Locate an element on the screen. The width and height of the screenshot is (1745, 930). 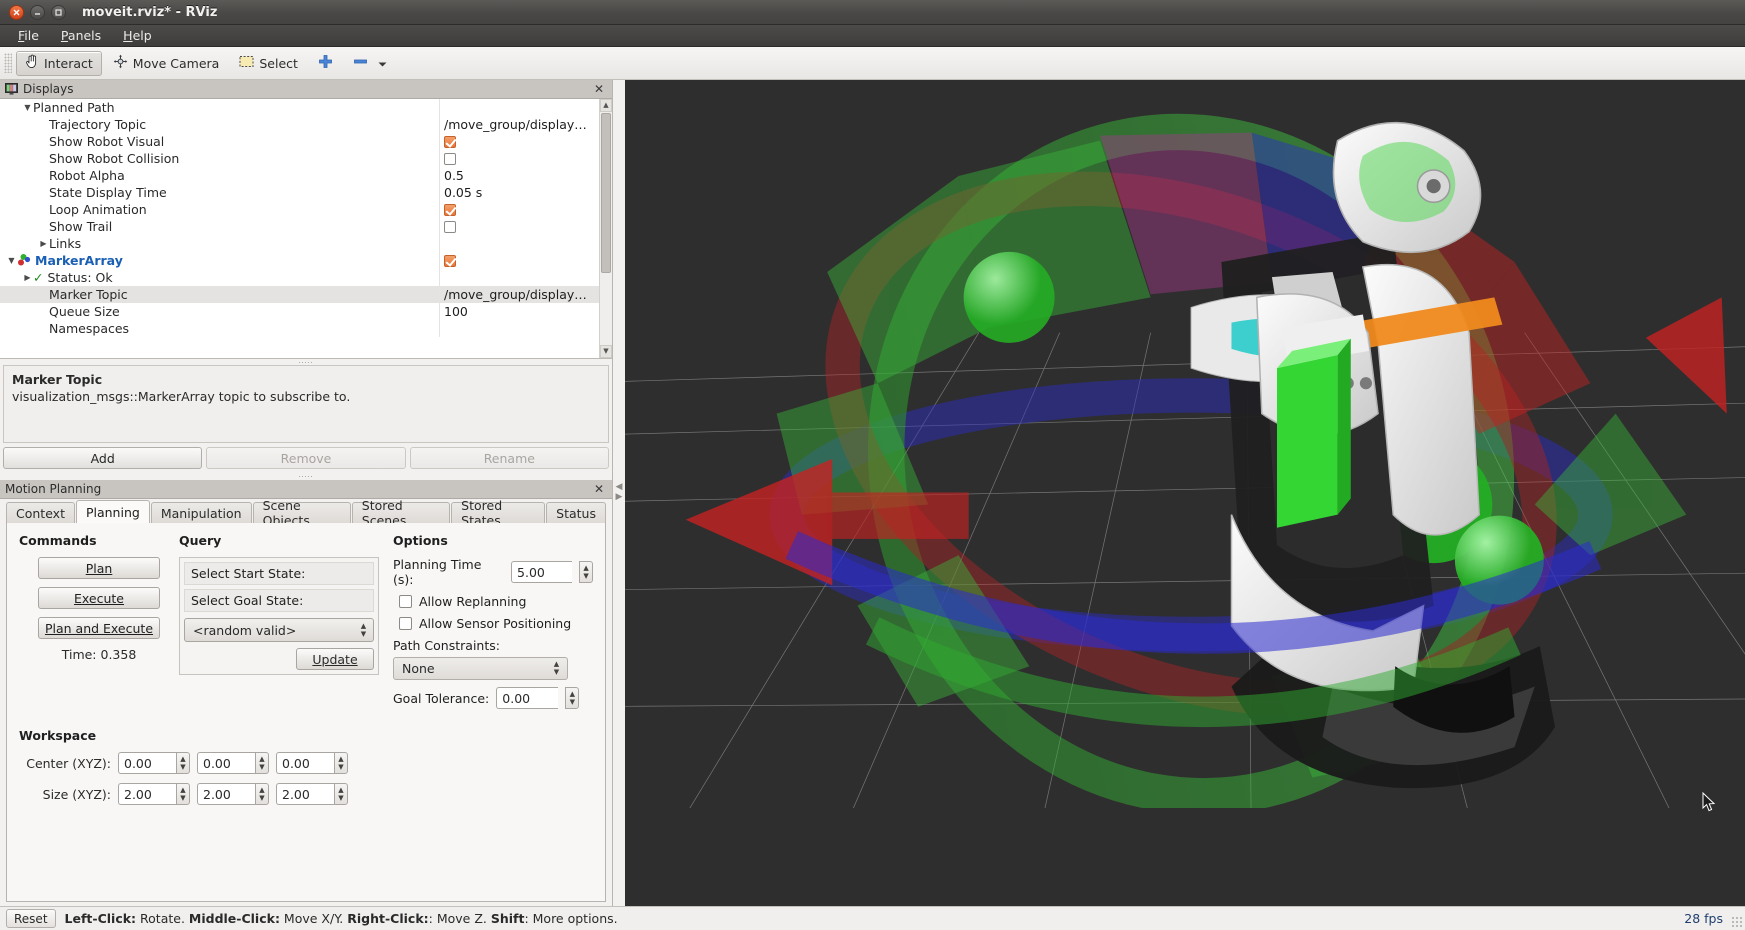
tab-manipulation: Manipulation is located at coordinates (201, 512).